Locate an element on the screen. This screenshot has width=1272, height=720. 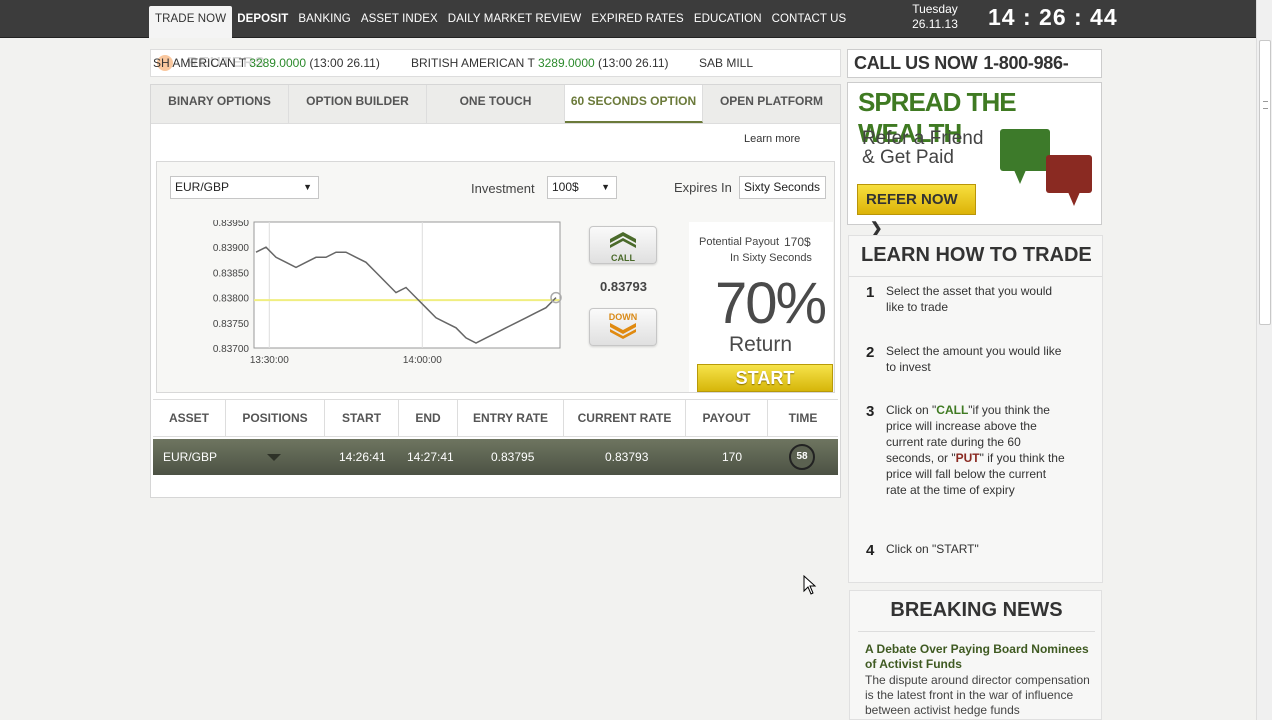
nav-deposit: DEPOSIT is located at coordinates (262, 22).